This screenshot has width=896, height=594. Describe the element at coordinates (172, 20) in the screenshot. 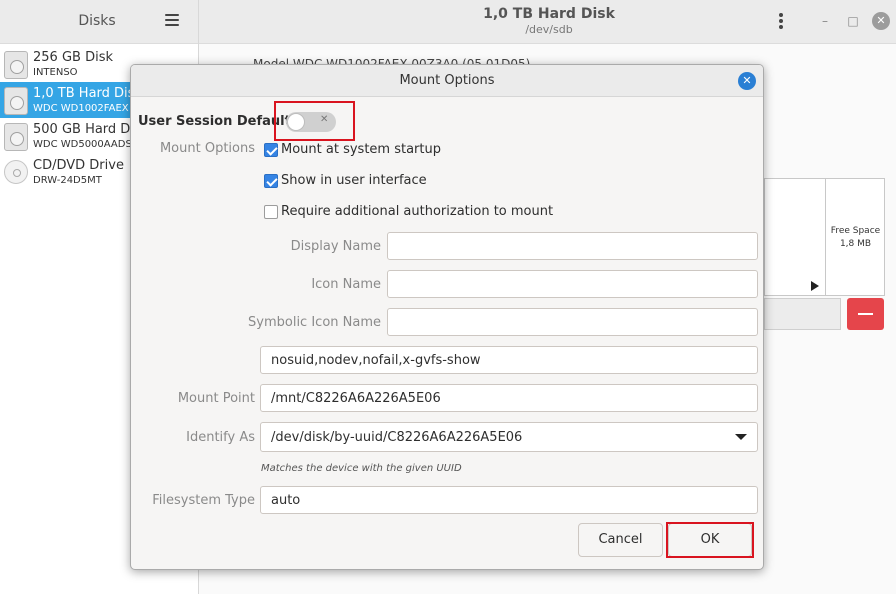

I see `hamburger-menu-icon` at that location.